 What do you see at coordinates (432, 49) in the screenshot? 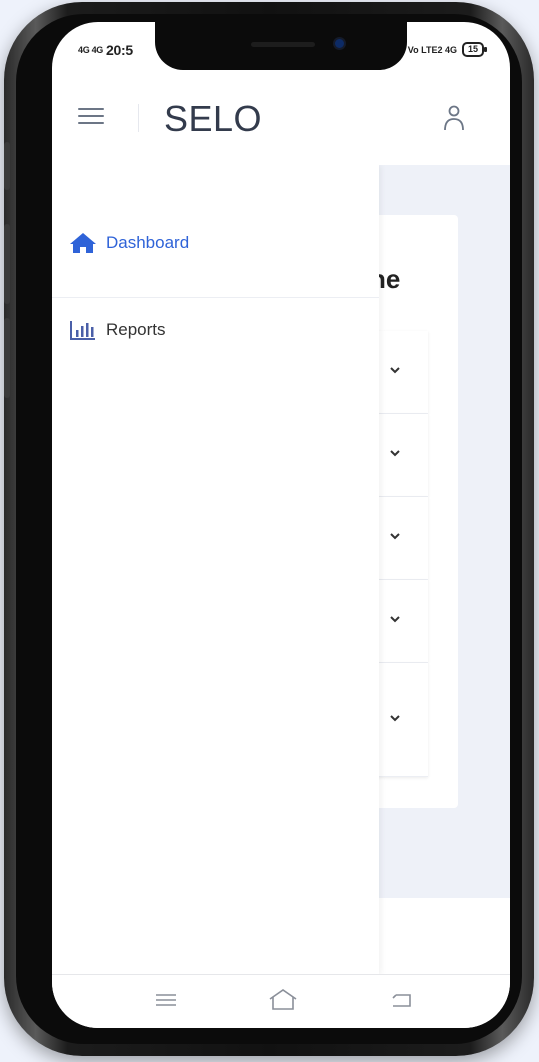
I see `network-indicator: Vo LTE2 4G` at bounding box center [432, 49].